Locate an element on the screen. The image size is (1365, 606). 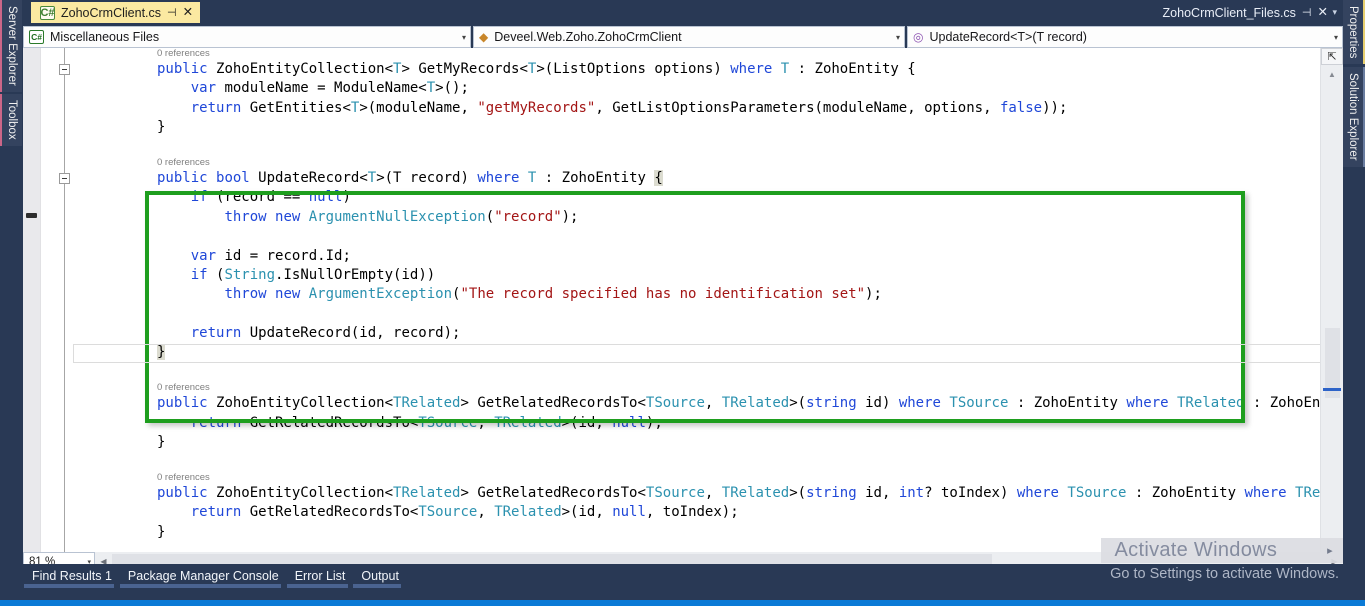
code-token: GetEntities< is located at coordinates (300, 107).